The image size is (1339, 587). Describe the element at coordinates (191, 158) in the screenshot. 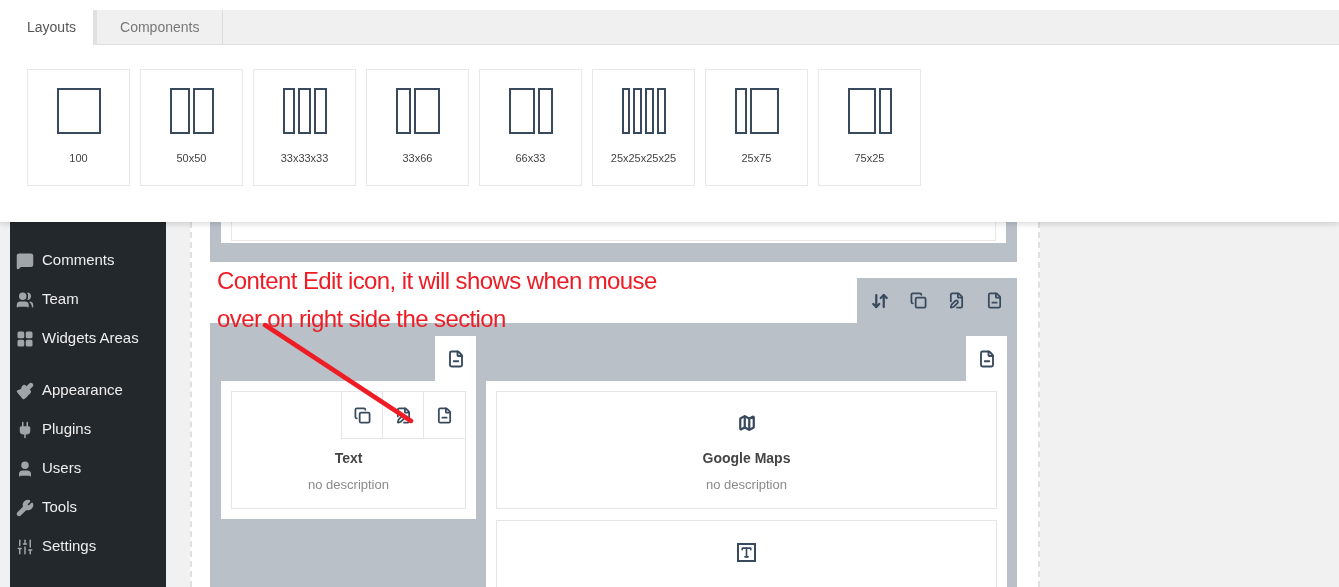

I see `layout-label: 50x50` at that location.